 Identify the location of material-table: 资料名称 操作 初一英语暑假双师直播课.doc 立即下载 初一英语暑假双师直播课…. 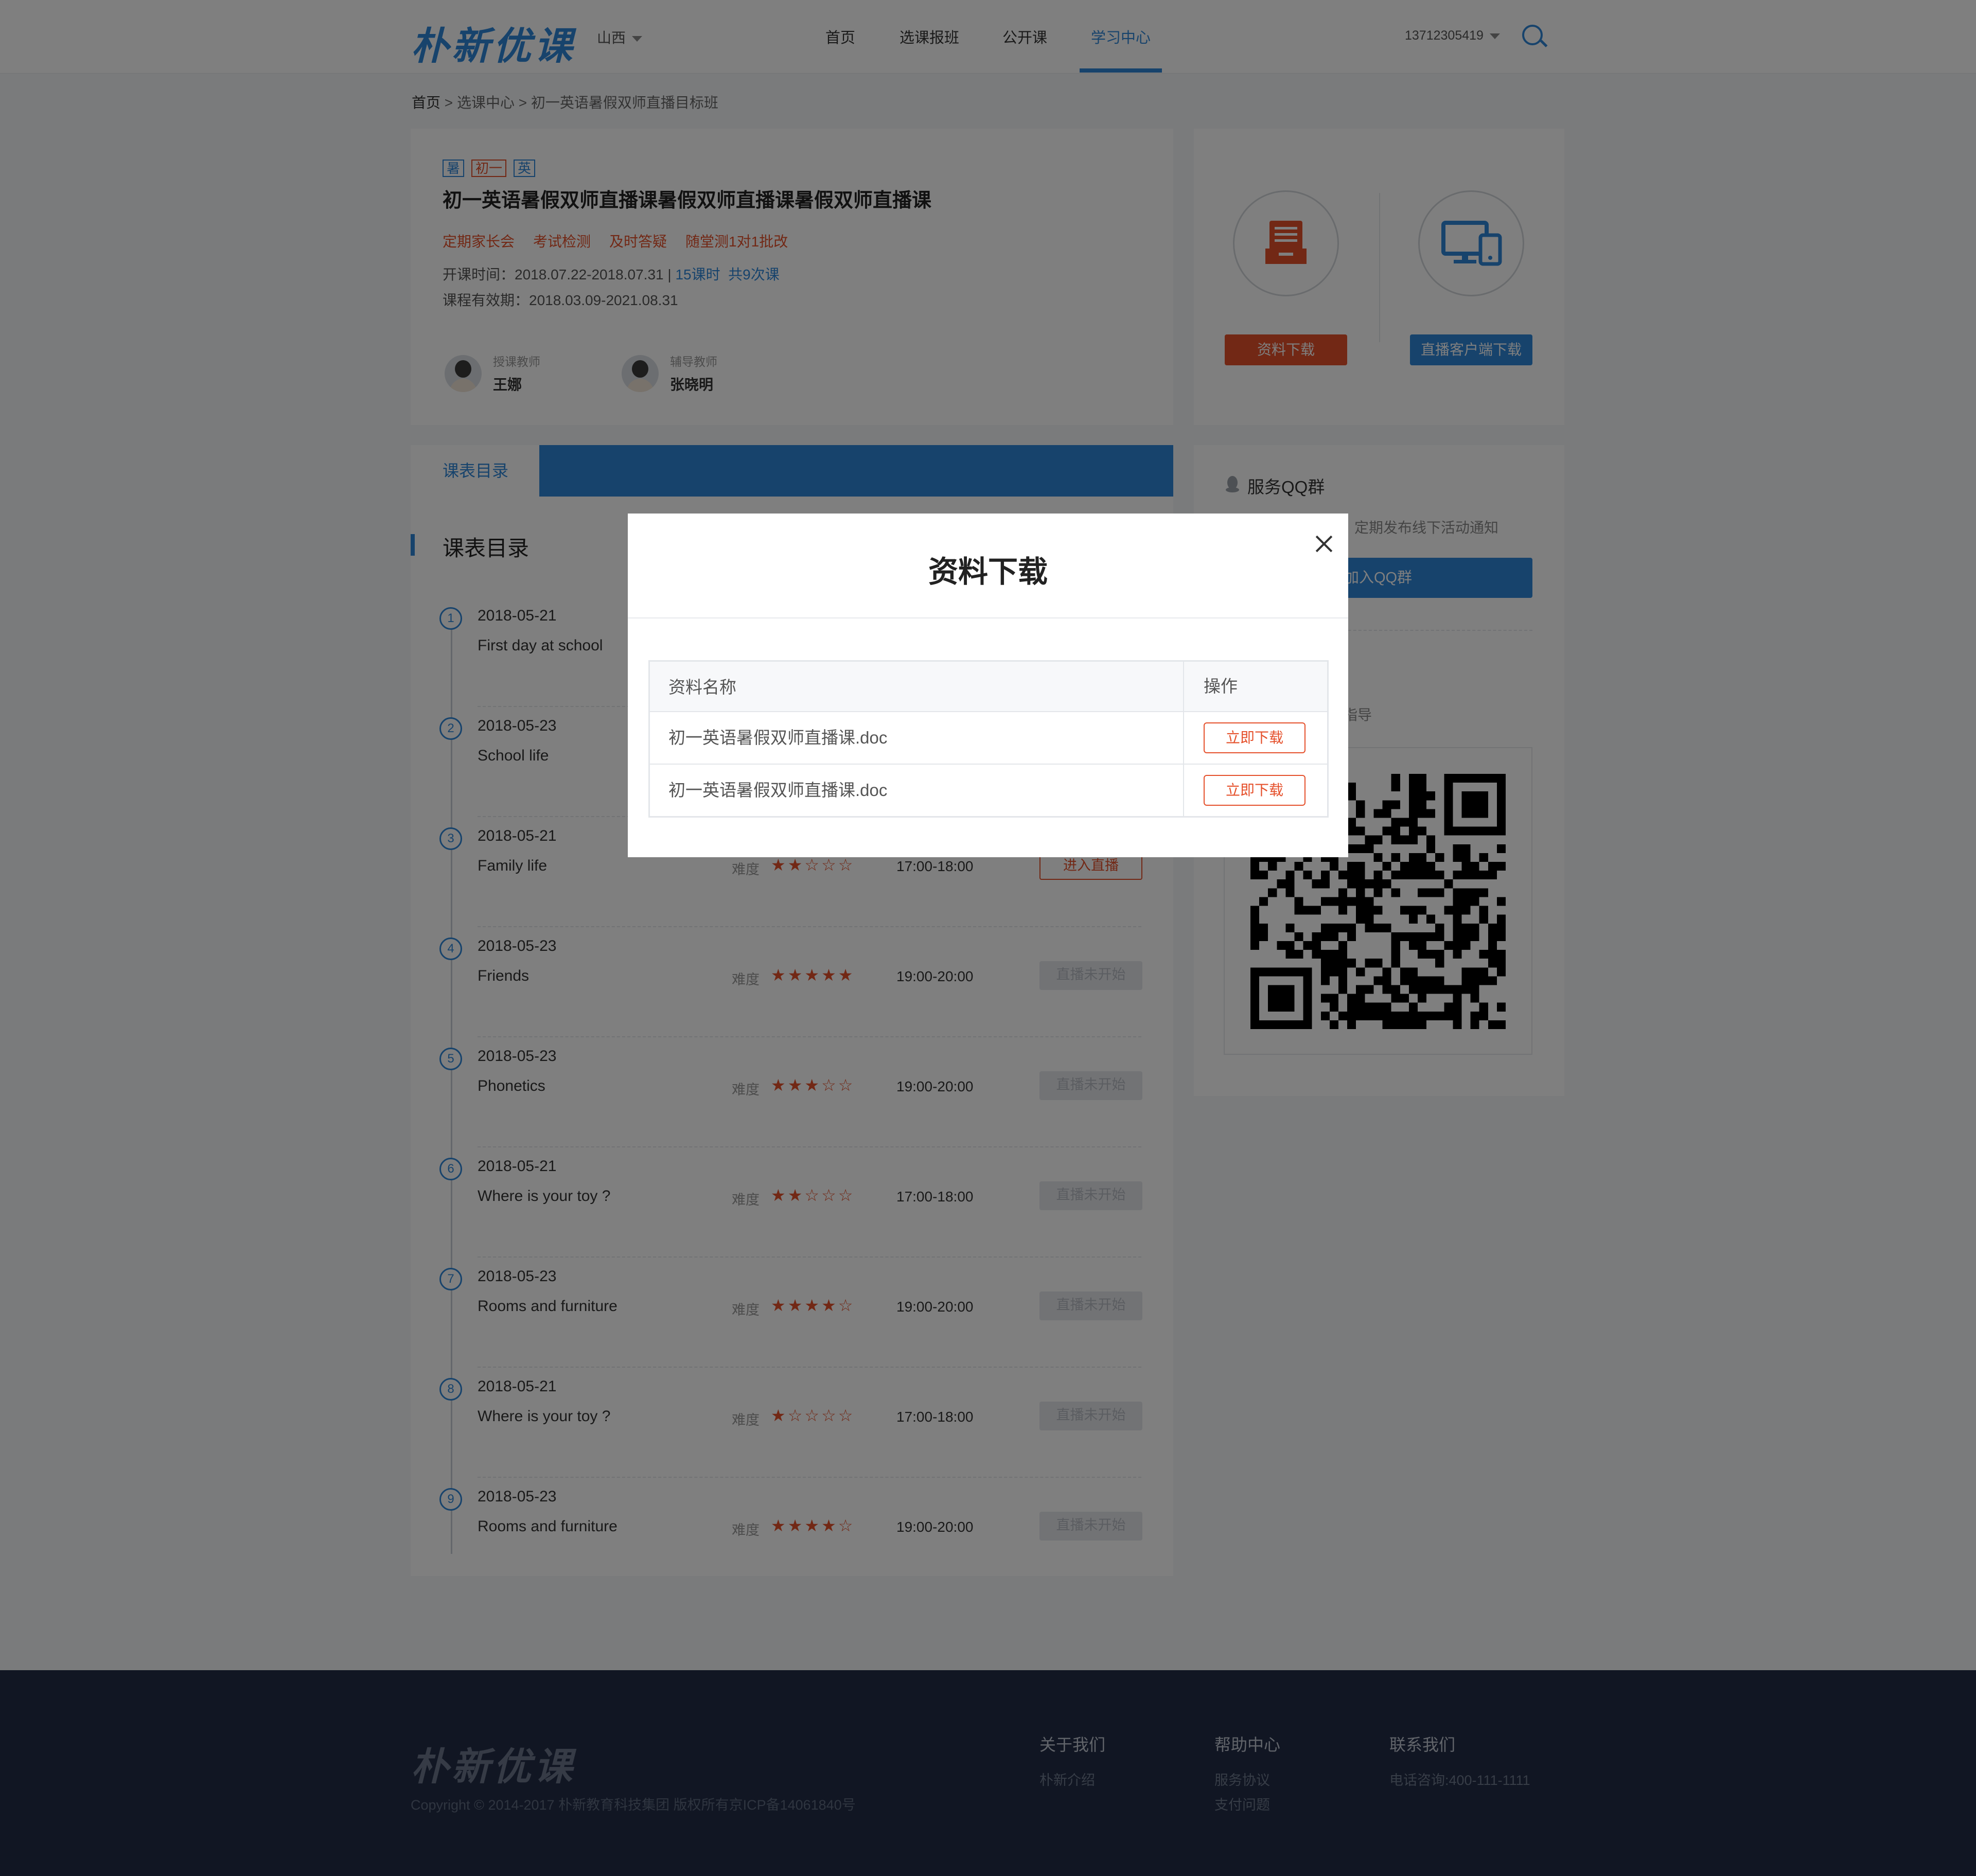
(988, 739).